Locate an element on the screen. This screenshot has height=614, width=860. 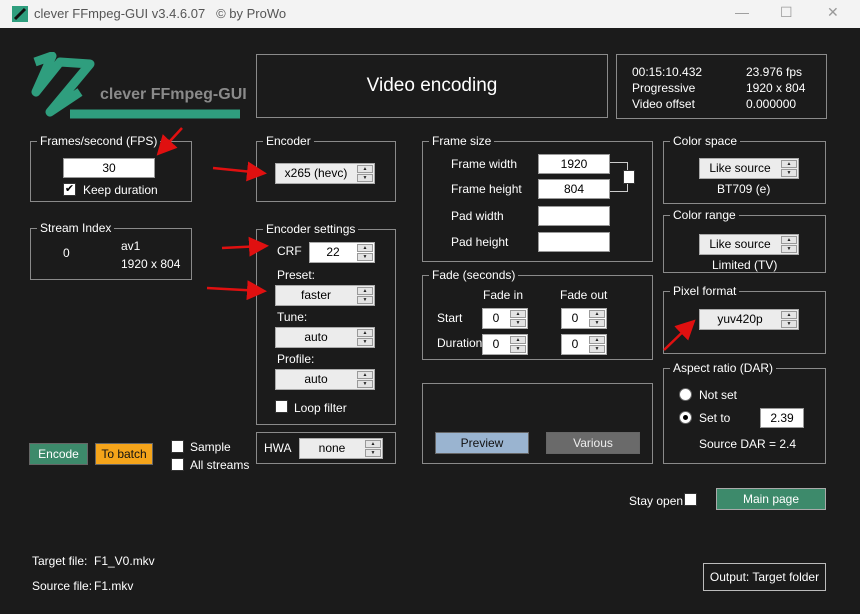
color-space-group: Color space Like source ▲ ▼ BT709 (e) is located at coordinates (744, 169).